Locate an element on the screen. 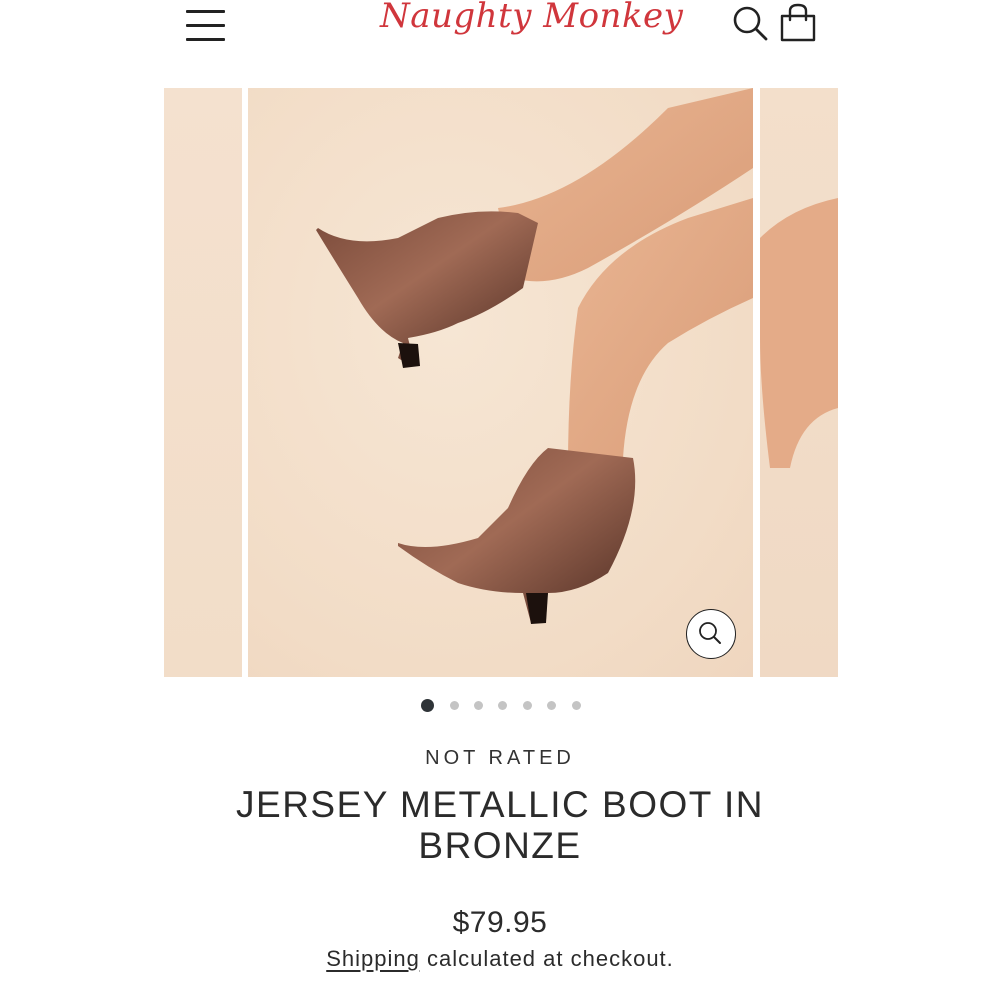 This screenshot has width=1000, height=1000. menu-bar-bottom is located at coordinates (205, 39).